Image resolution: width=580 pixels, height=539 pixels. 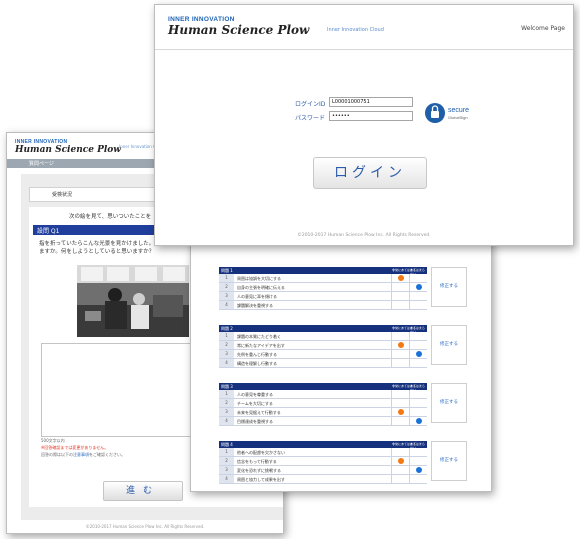 What do you see at coordinates (48, 231) in the screenshot?
I see `question-label: 設問 Q1` at bounding box center [48, 231].